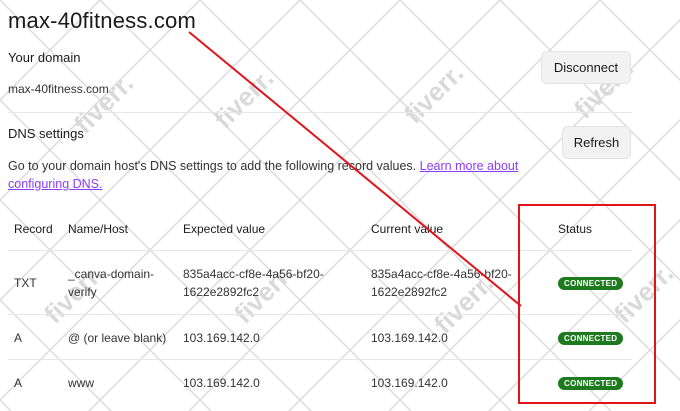  I want to click on name-host: www, so click(81, 383).